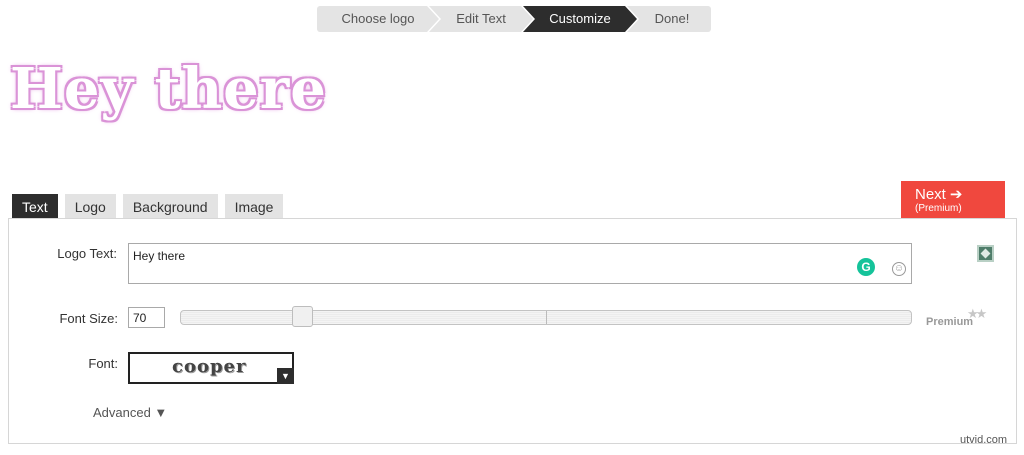  I want to click on next-button-row: Next ➔, so click(960, 195).